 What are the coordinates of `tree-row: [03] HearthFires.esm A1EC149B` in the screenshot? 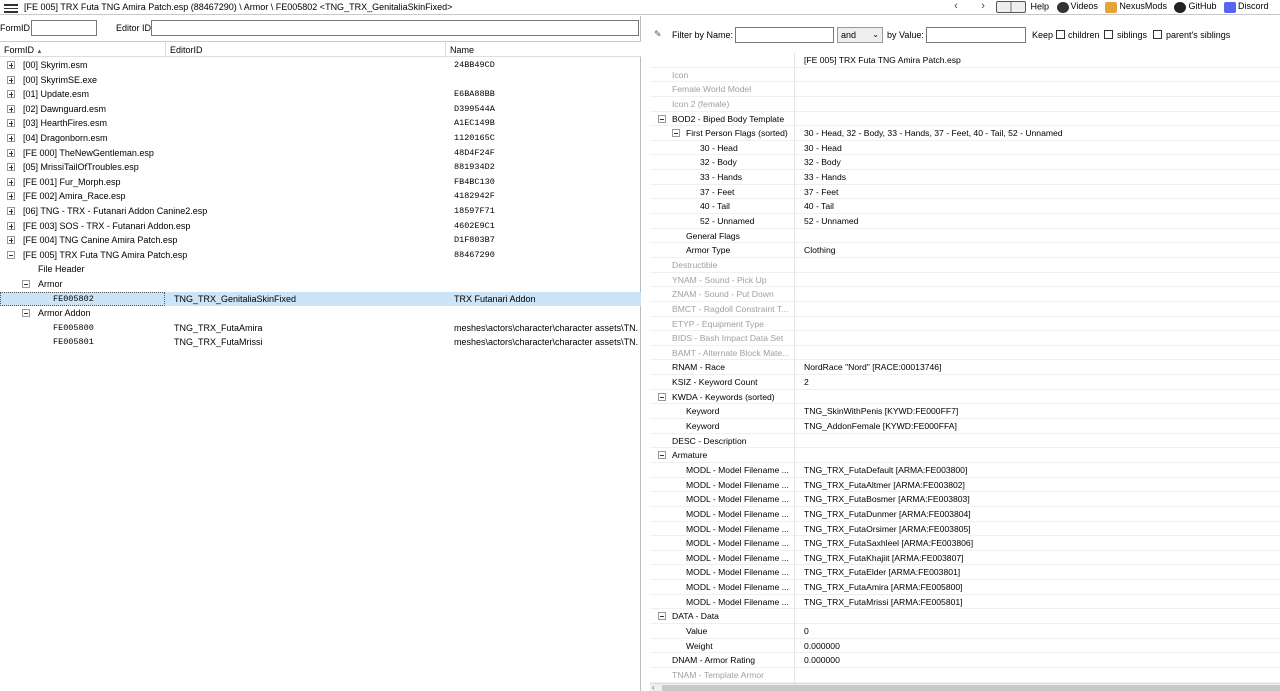 It's located at (320, 123).